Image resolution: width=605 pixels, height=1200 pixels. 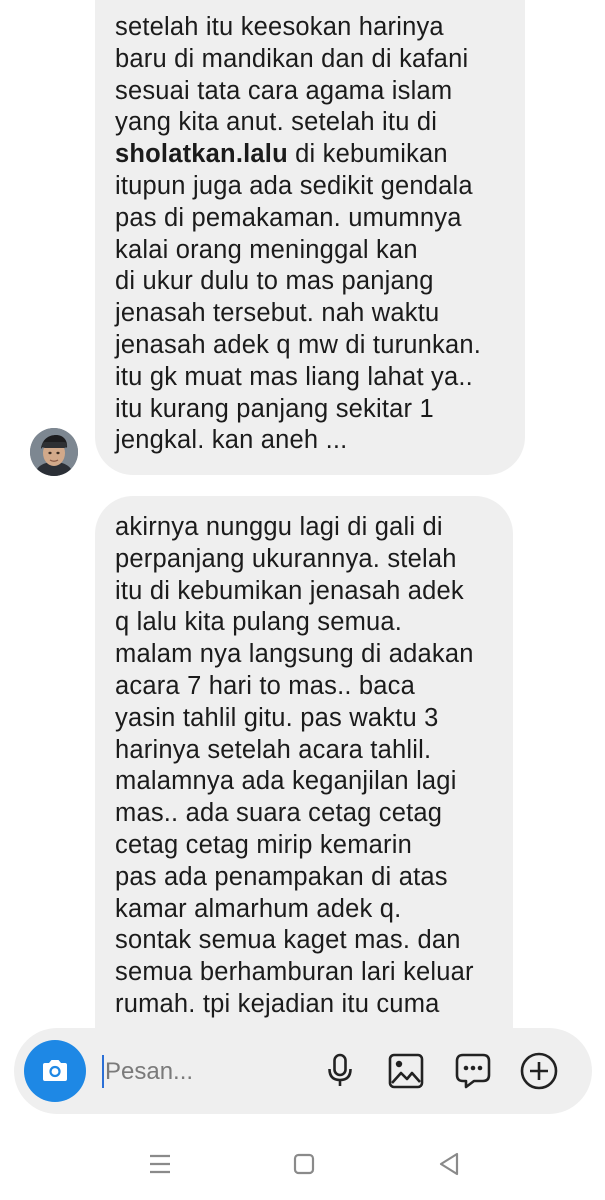 I want to click on sender-avatar, so click(x=54, y=452).